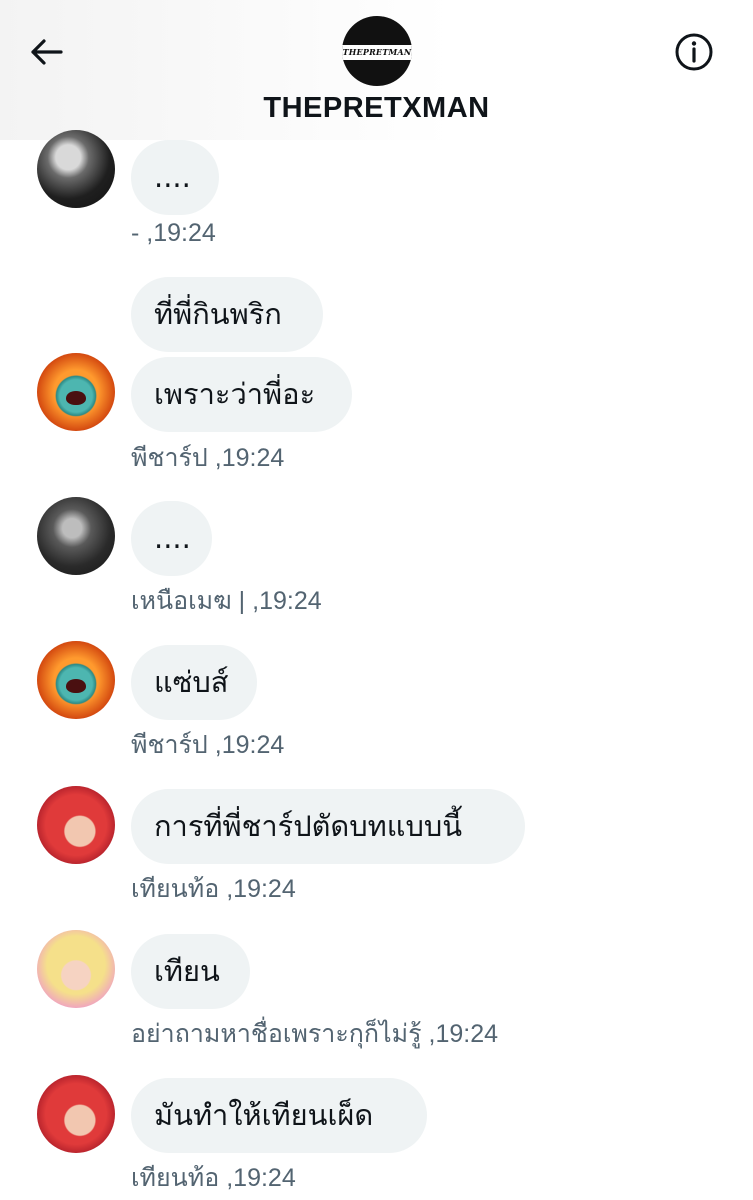 This screenshot has height=1200, width=753. I want to click on message-bubble: เพราะว่าพี่อะ, so click(241, 394).